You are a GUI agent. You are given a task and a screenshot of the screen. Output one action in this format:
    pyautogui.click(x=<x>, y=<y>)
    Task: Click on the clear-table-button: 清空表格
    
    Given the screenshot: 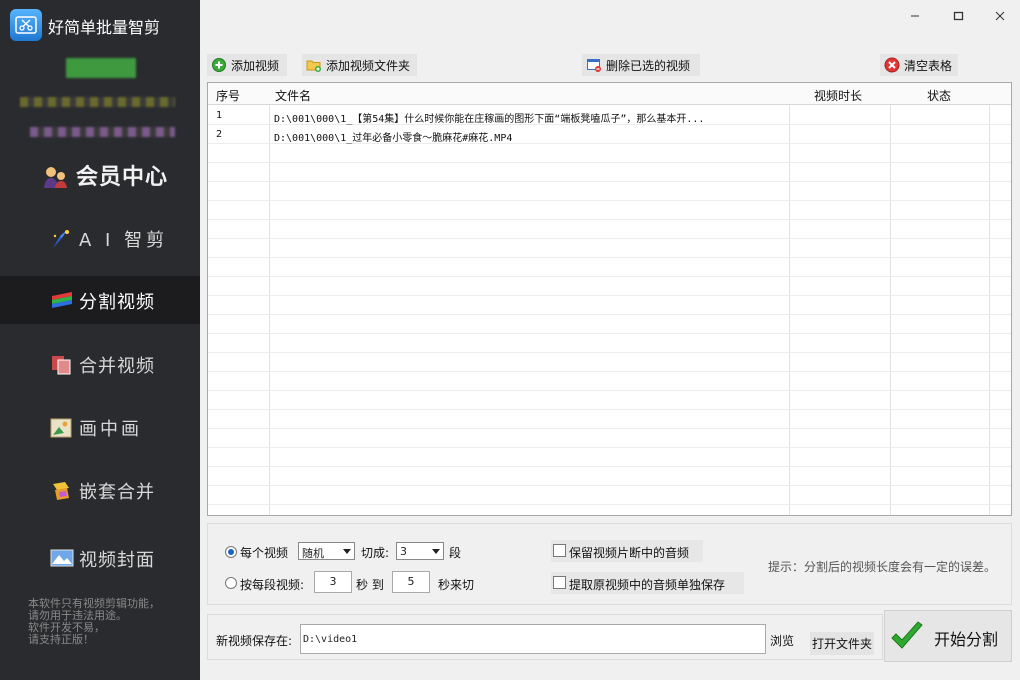 What is the action you would take?
    pyautogui.click(x=919, y=65)
    